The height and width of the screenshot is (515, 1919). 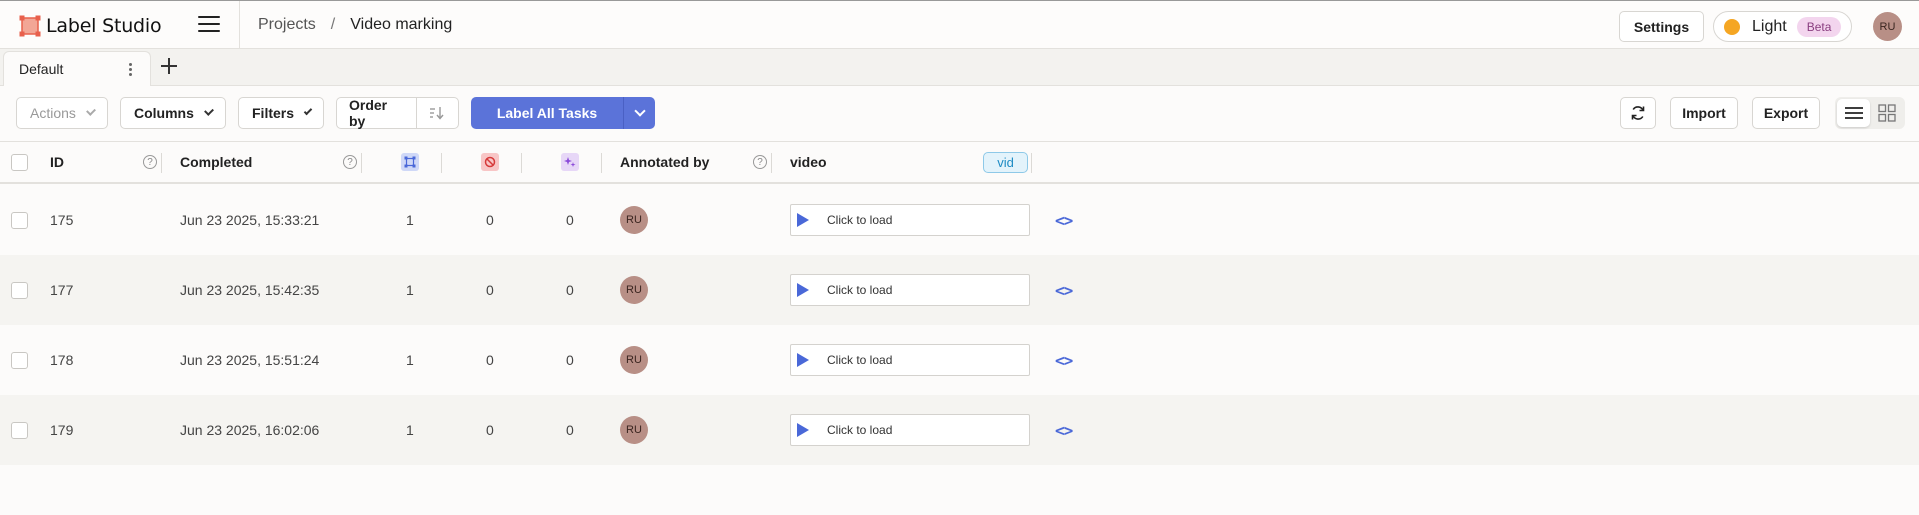 What do you see at coordinates (377, 113) in the screenshot?
I see `order-by-label: Order by` at bounding box center [377, 113].